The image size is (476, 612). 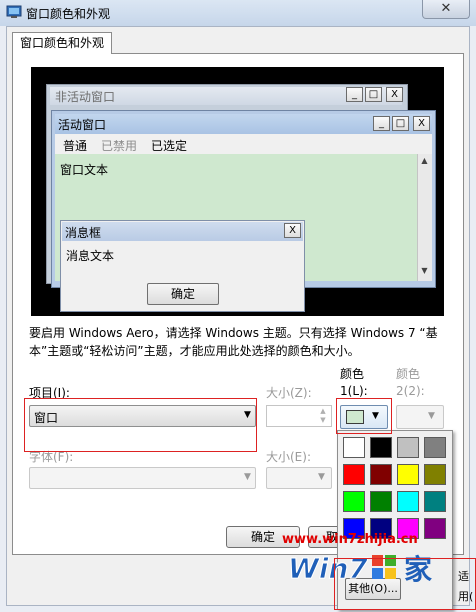 I want to click on highlight-color1-box, so click(x=364, y=416).